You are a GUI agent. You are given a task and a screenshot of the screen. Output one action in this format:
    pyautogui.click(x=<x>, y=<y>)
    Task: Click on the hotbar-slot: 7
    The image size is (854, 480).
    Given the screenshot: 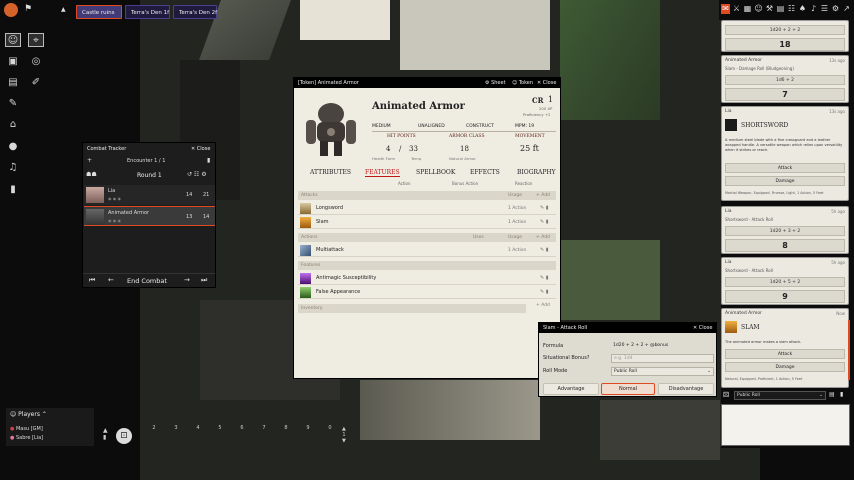 What is the action you would take?
    pyautogui.click(x=264, y=434)
    